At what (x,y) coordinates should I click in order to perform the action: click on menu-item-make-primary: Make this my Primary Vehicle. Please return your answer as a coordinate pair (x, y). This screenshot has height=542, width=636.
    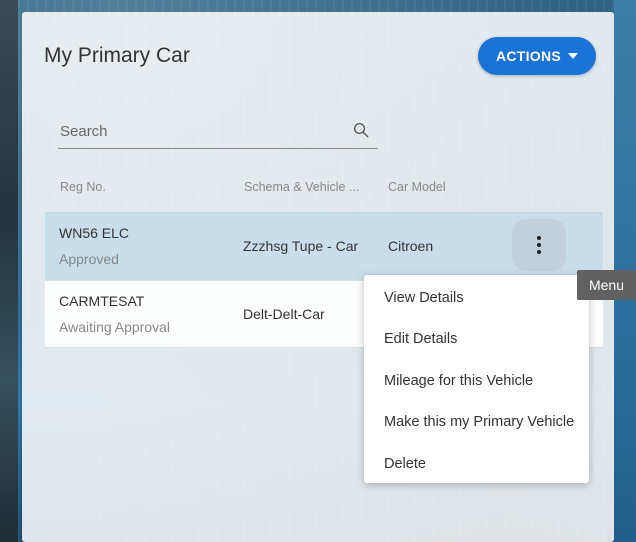
    Looking at the image, I should click on (476, 423).